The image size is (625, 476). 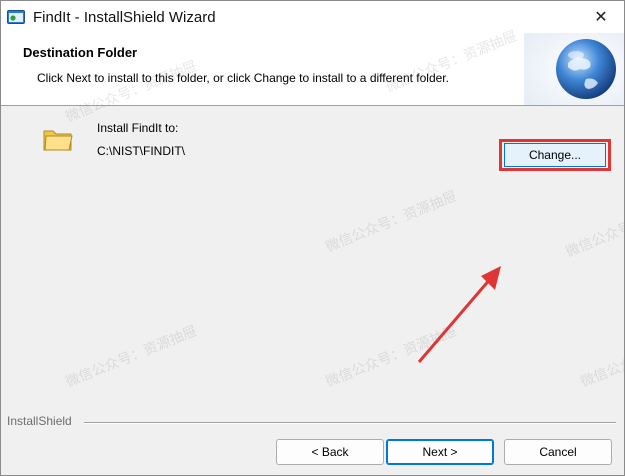 I want to click on footer-divider, so click(x=350, y=423).